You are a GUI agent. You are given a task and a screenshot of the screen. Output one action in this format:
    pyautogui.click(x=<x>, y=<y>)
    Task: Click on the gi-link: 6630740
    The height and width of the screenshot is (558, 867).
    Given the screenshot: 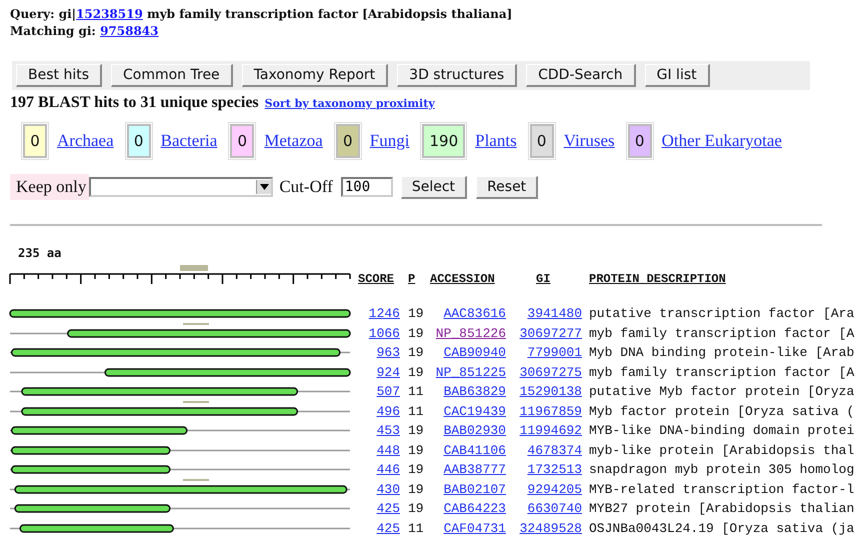 What is the action you would take?
    pyautogui.click(x=544, y=508)
    